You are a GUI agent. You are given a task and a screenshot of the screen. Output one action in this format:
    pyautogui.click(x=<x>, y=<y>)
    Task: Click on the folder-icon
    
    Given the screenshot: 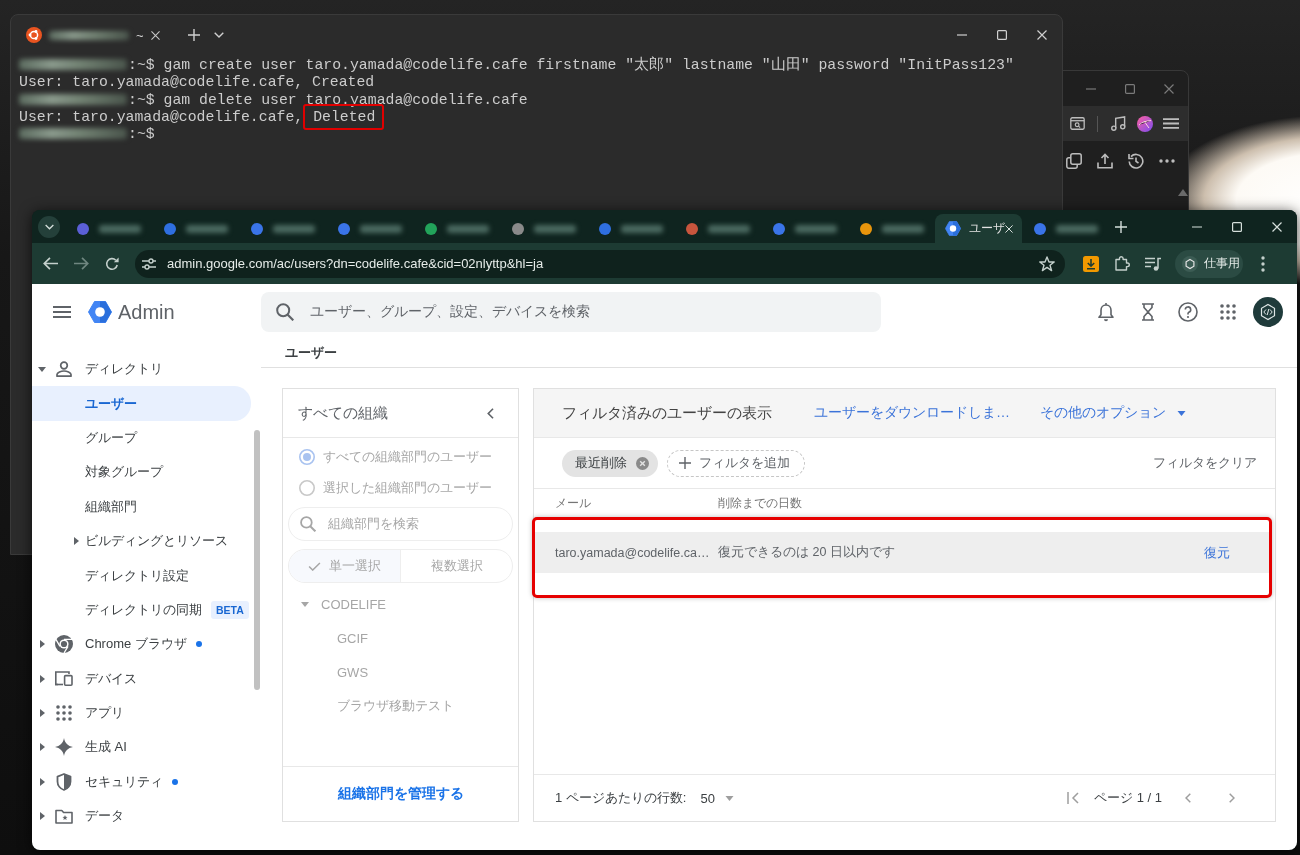 What is the action you would take?
    pyautogui.click(x=64, y=816)
    